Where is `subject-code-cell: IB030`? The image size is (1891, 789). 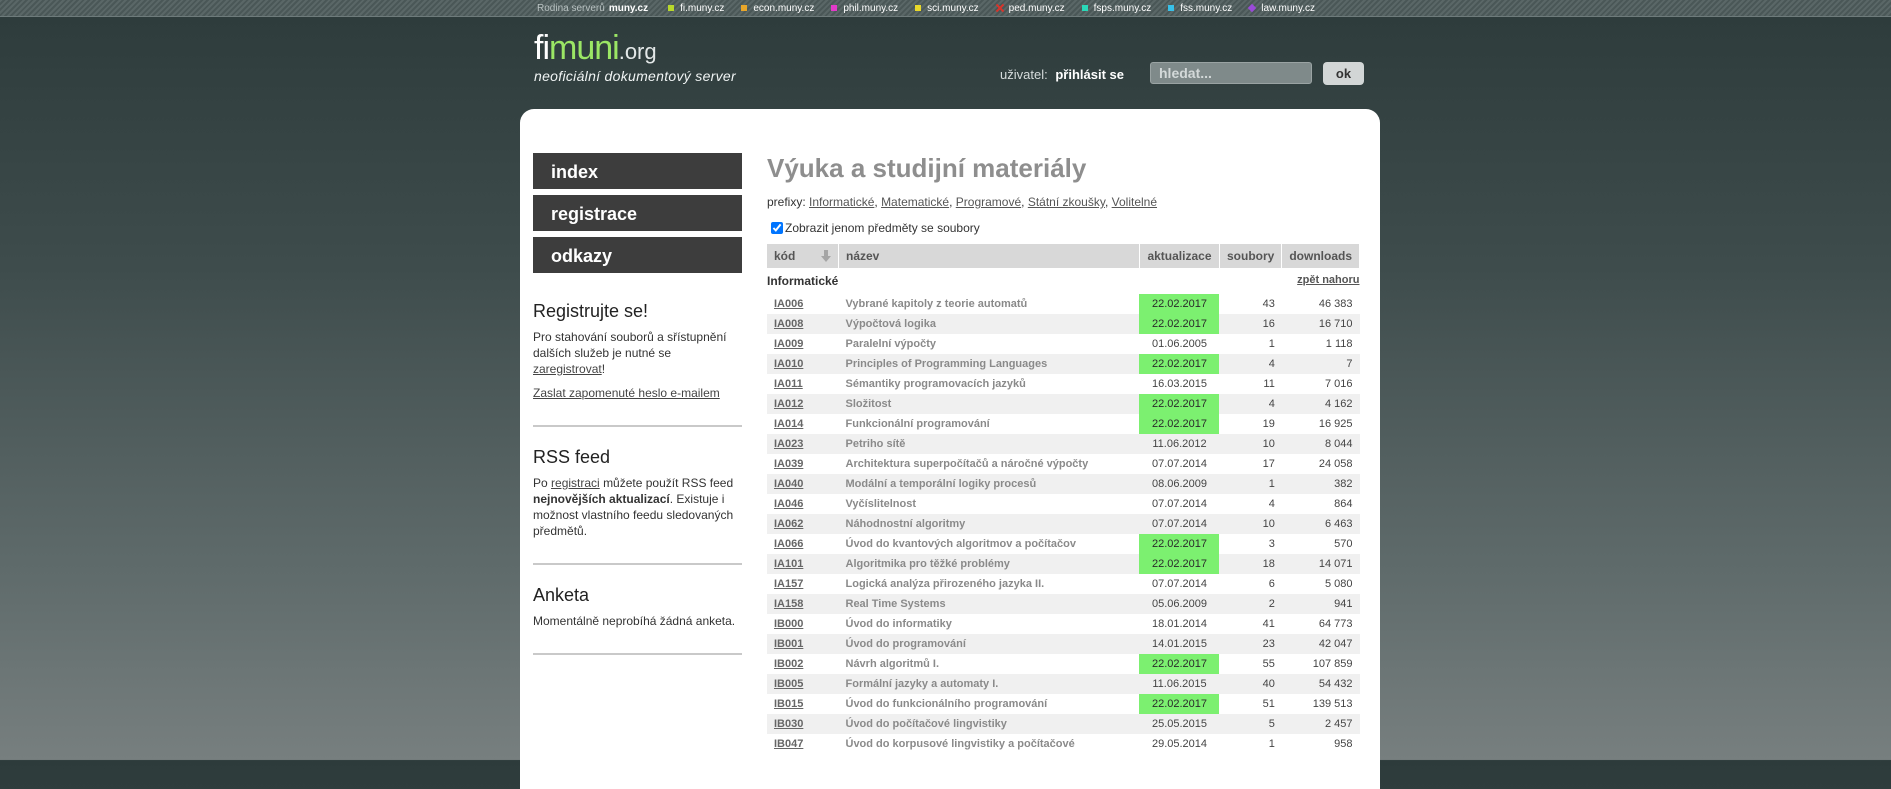 subject-code-cell: IB030 is located at coordinates (803, 724).